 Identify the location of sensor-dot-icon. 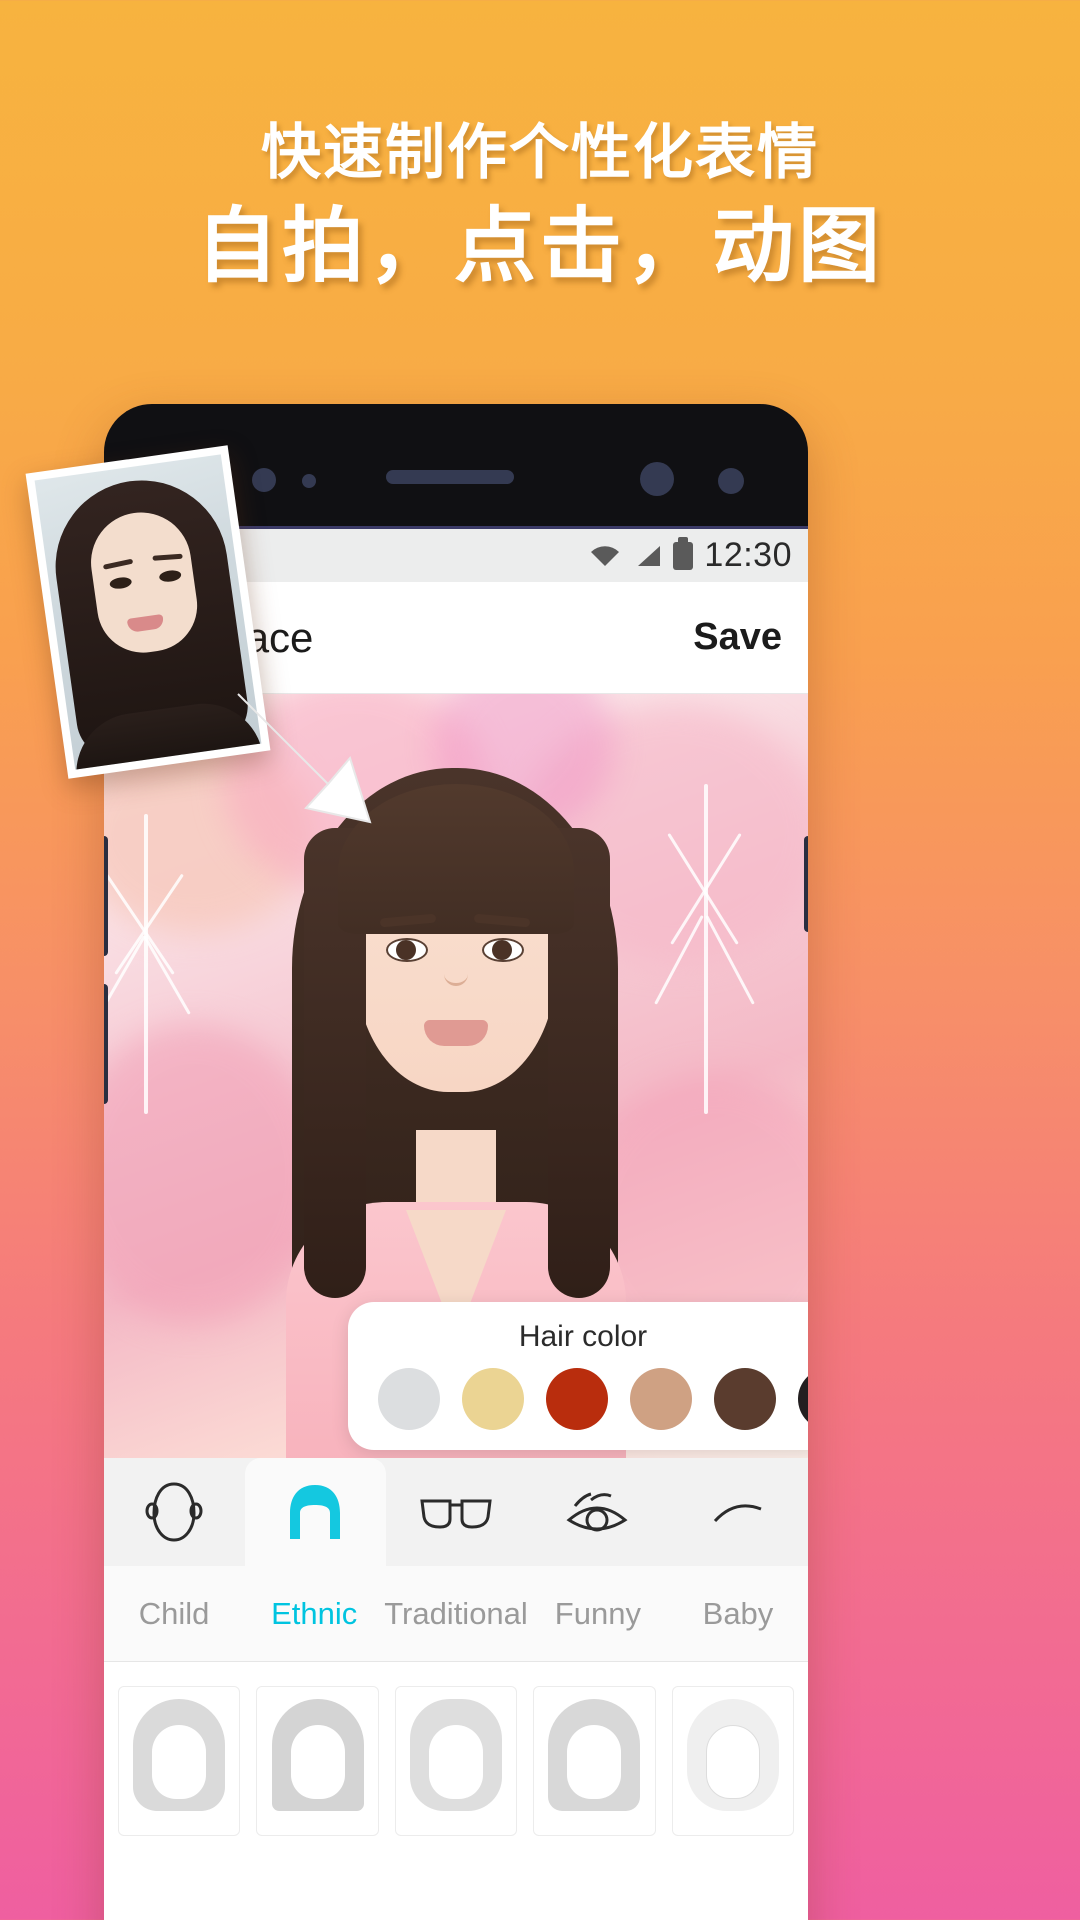
(264, 480).